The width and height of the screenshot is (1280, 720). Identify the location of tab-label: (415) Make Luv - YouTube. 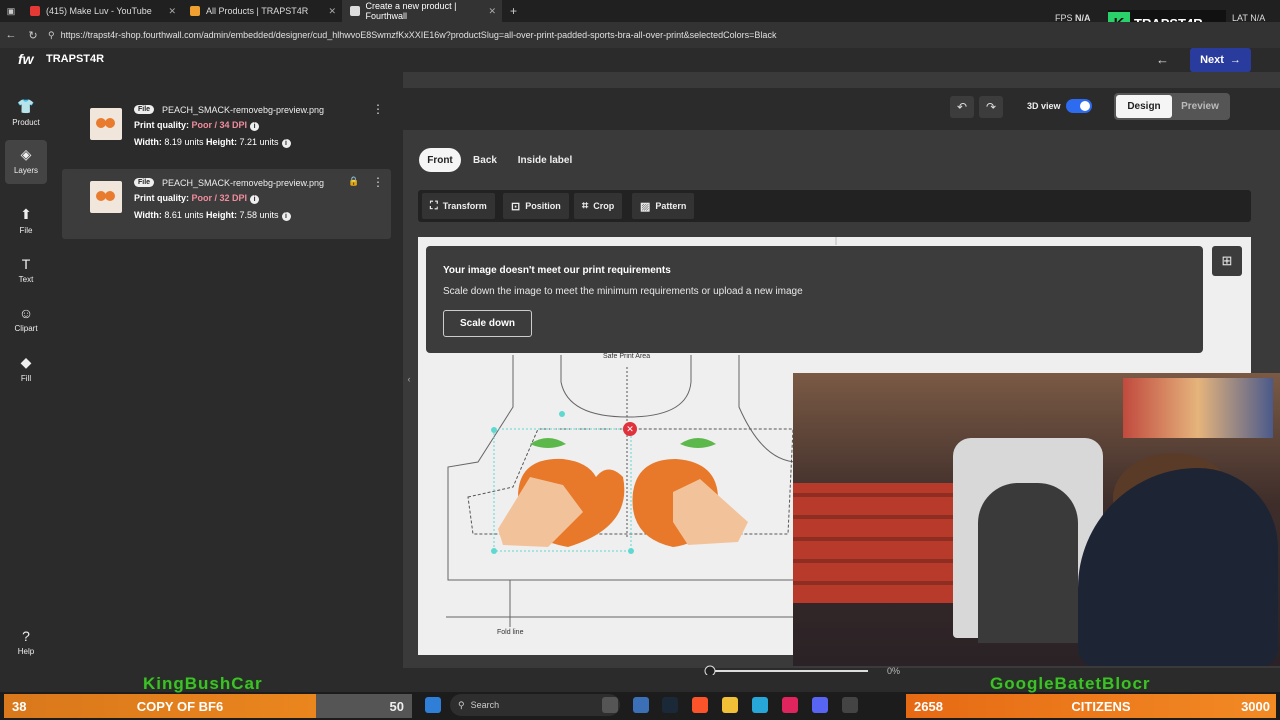
(99, 11).